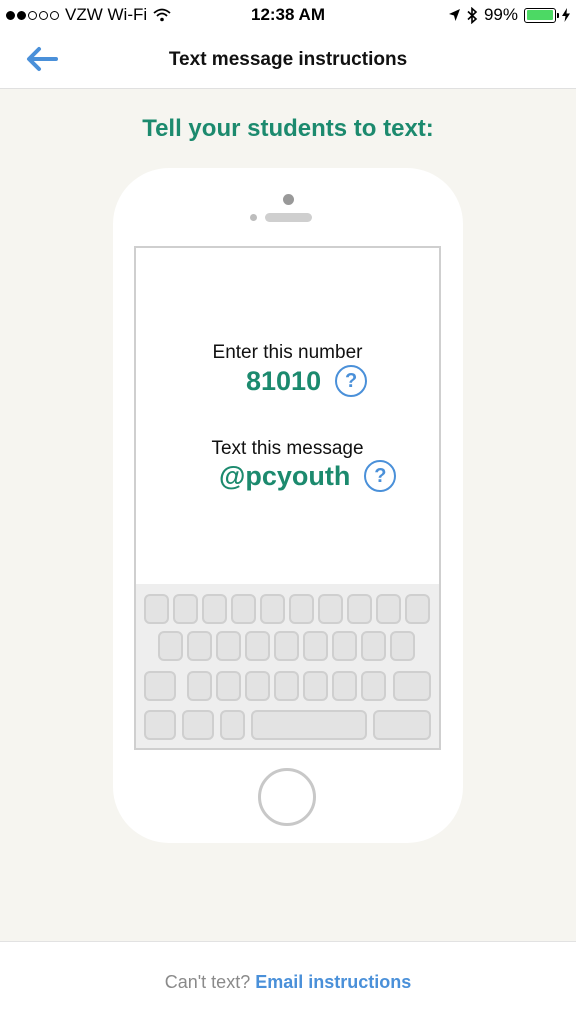  What do you see at coordinates (566, 15) in the screenshot?
I see `charging-bolt-icon` at bounding box center [566, 15].